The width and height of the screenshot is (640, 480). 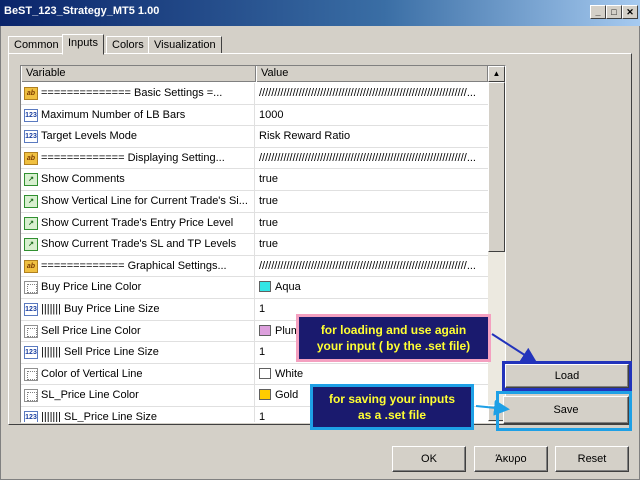 What do you see at coordinates (138, 179) in the screenshot?
I see `variable-cell: ↗ Show Comments` at bounding box center [138, 179].